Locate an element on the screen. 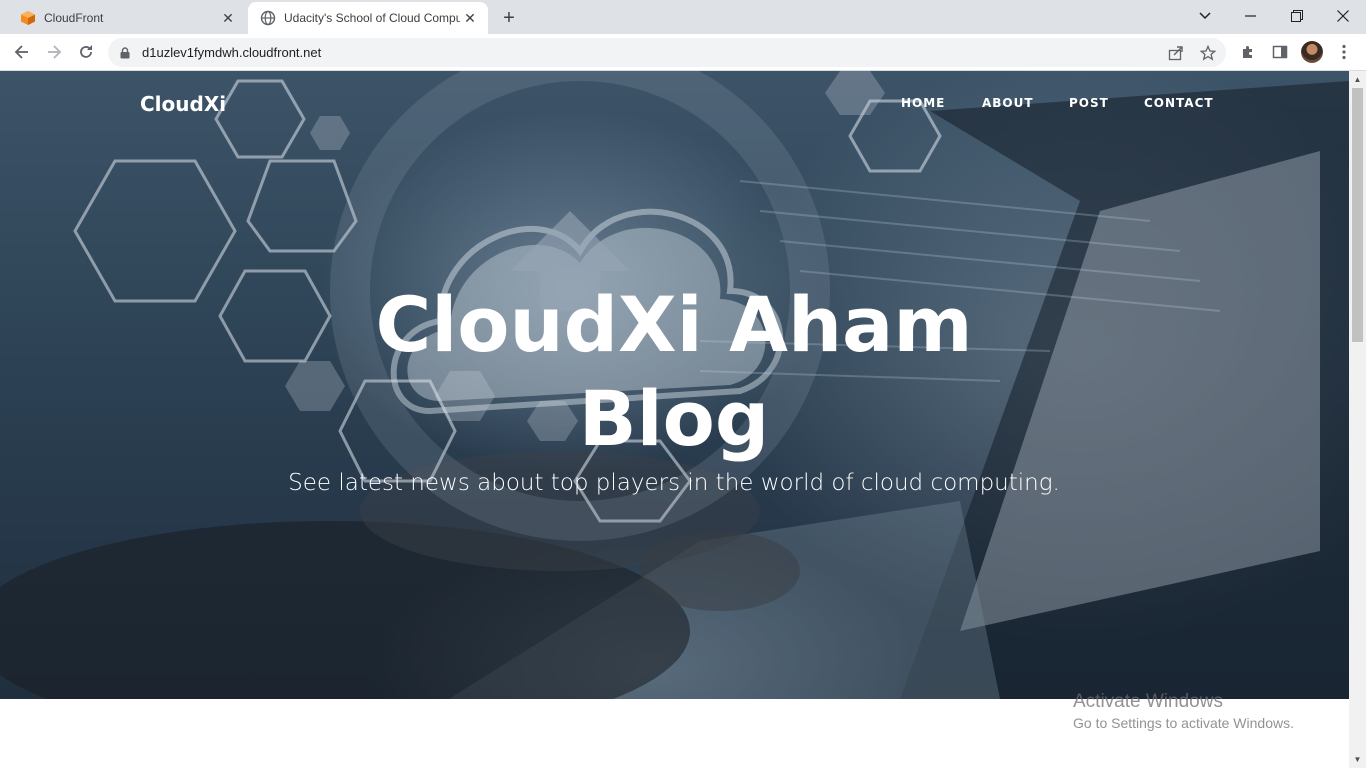 The height and width of the screenshot is (768, 1366). restore-button is located at coordinates (1297, 16).